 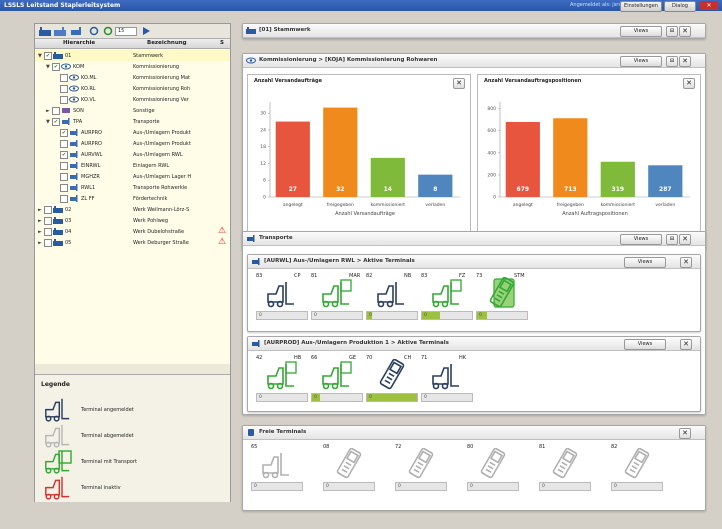 I want to click on tree-row: ► SON Sonstige, so click(x=132, y=110).